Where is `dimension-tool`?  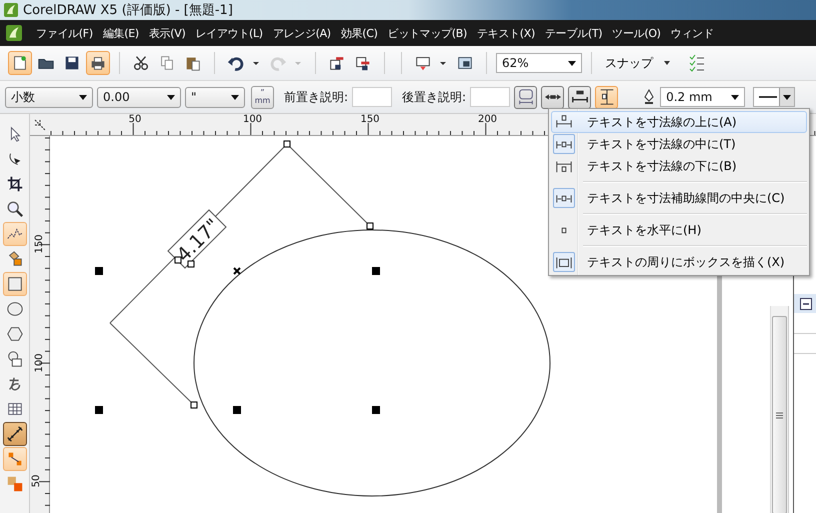 dimension-tool is located at coordinates (14, 434).